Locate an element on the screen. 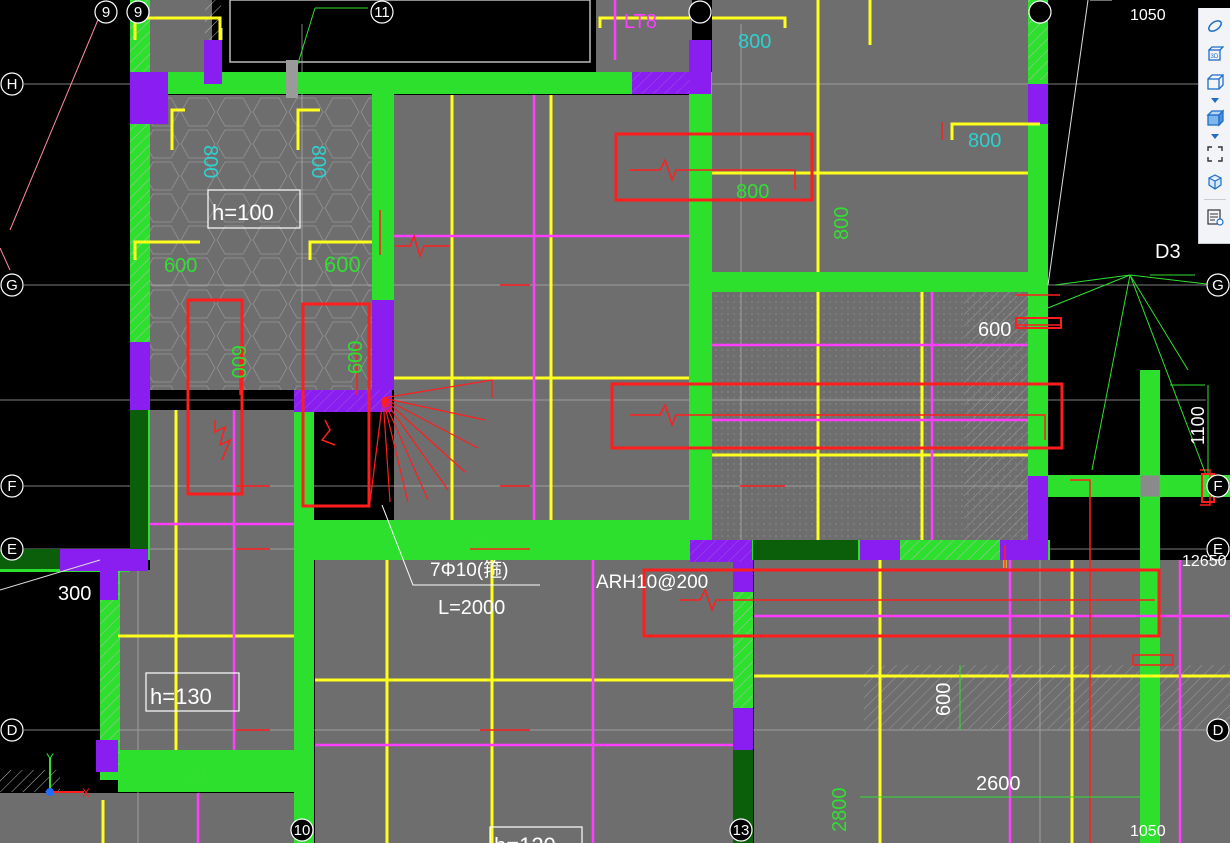  axis-top-11: 11 is located at coordinates (382, 12).